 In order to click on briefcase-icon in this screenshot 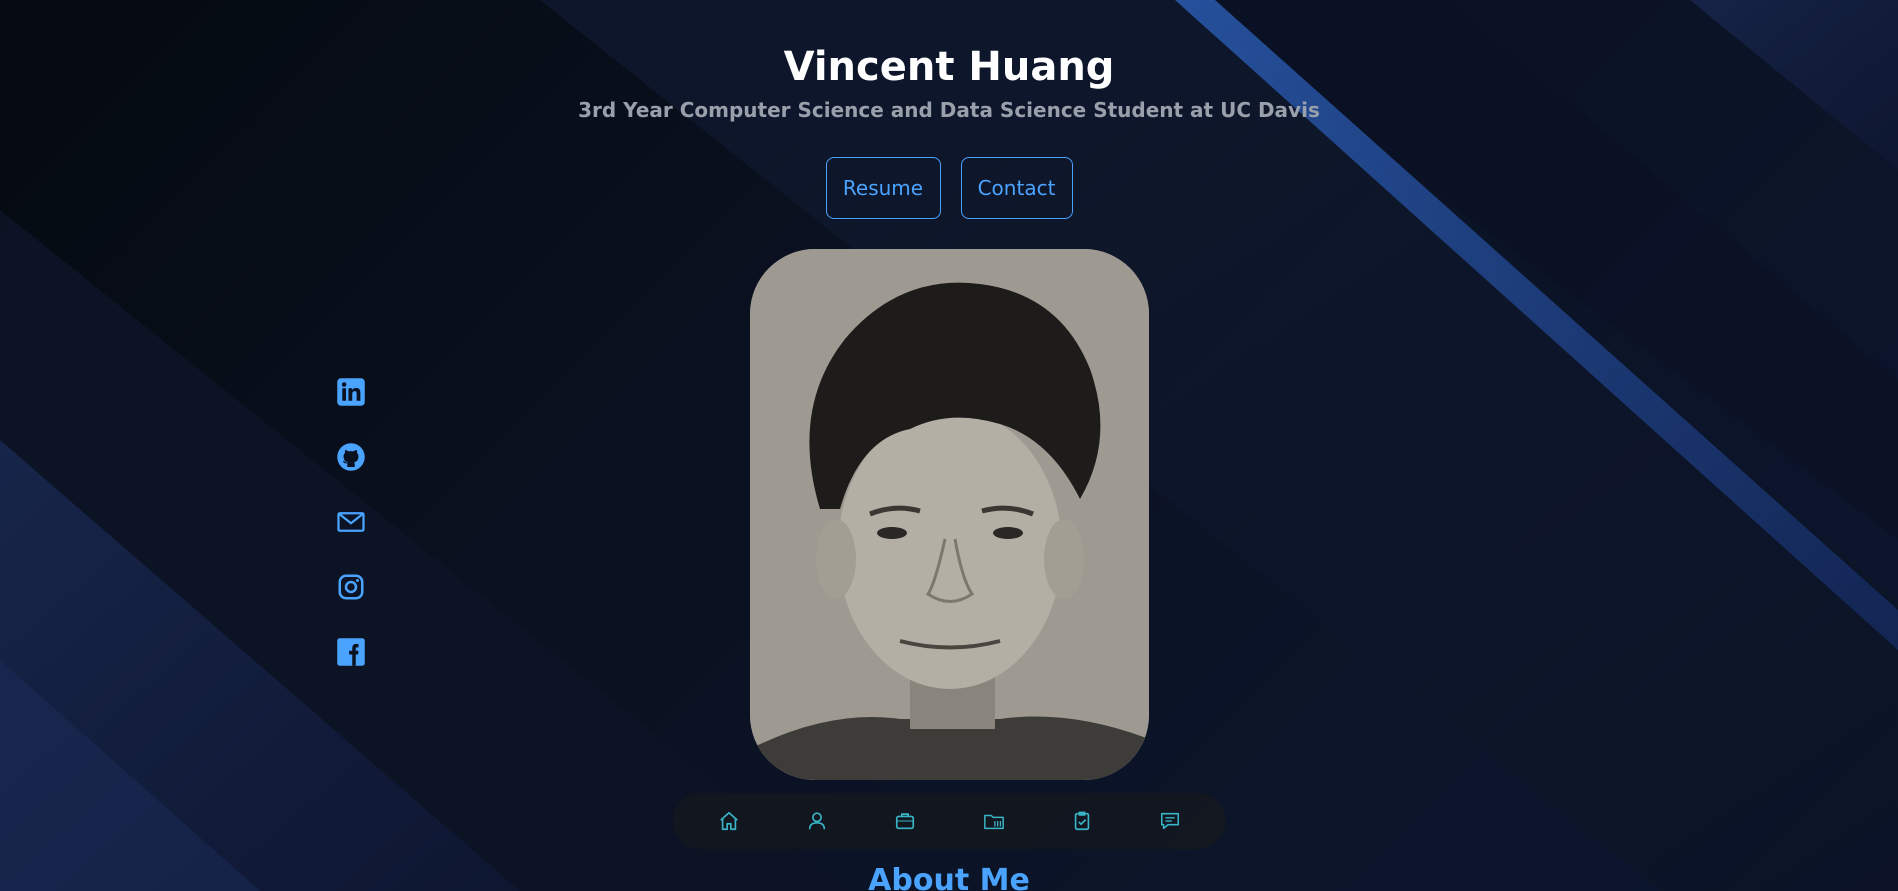, I will do `click(905, 821)`.